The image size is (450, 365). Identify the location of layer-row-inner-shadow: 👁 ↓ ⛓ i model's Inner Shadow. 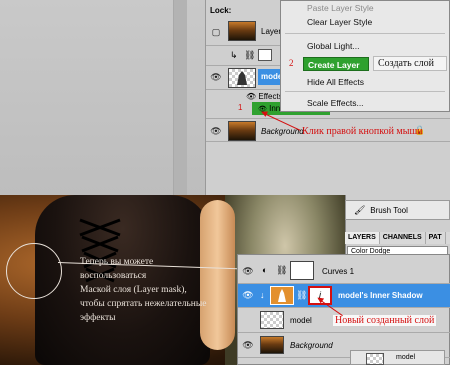
(344, 296).